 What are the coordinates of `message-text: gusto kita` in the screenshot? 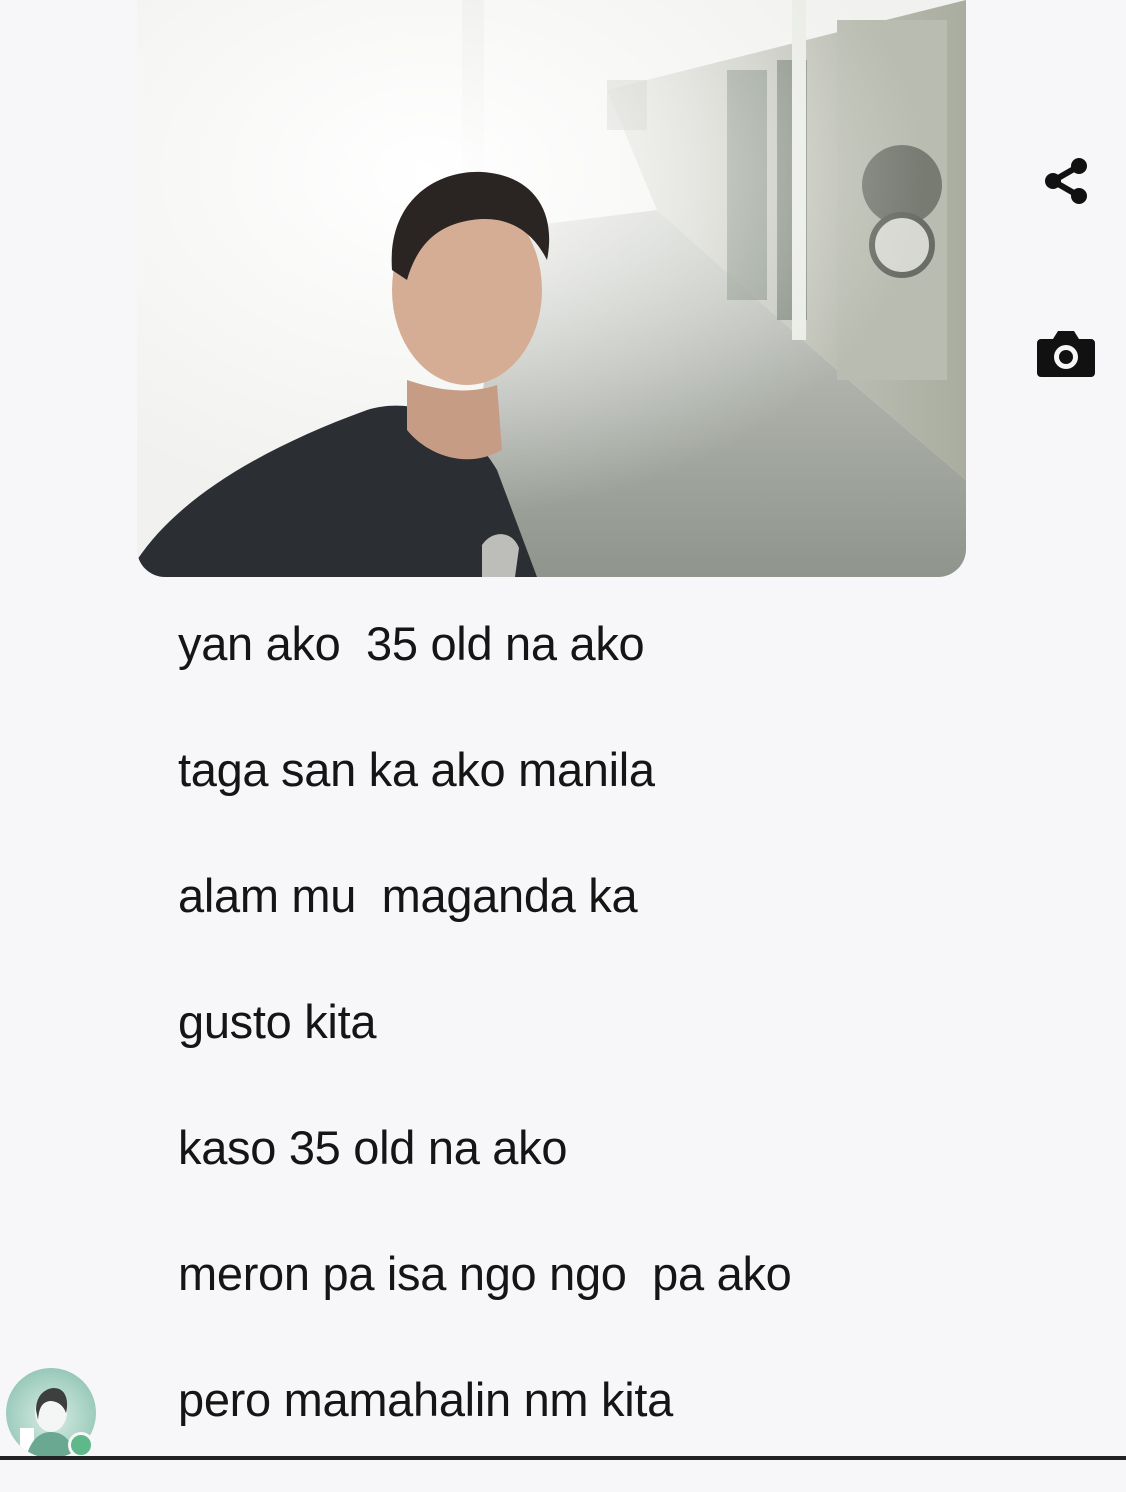 It's located at (608, 1051).